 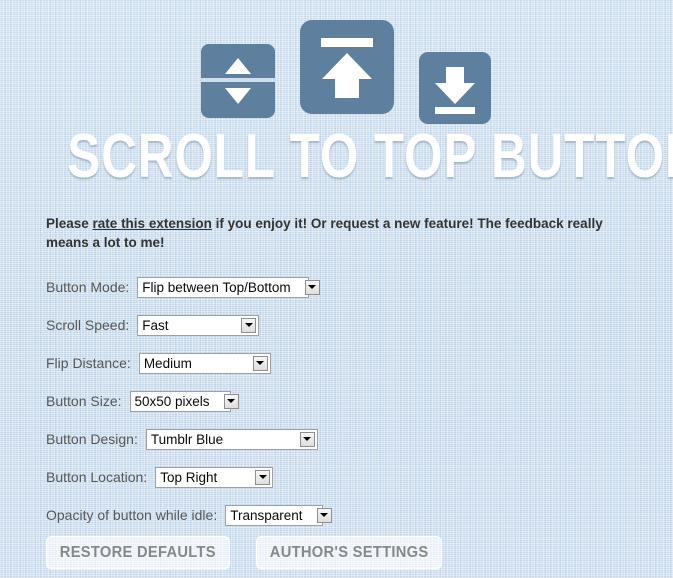 What do you see at coordinates (69, 223) in the screenshot?
I see `description-before-link: Please` at bounding box center [69, 223].